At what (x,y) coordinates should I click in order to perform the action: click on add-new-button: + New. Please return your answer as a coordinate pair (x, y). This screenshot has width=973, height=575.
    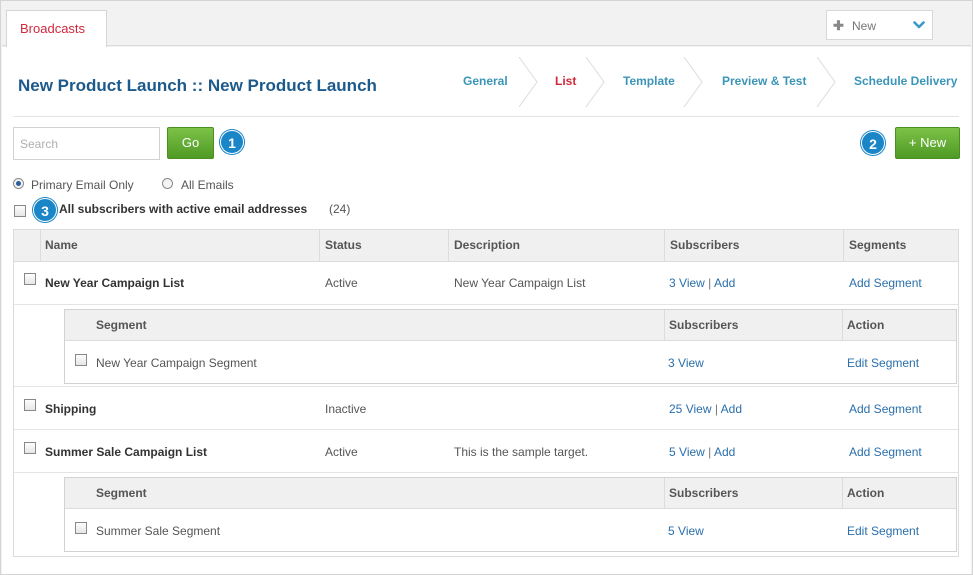
    Looking at the image, I should click on (927, 143).